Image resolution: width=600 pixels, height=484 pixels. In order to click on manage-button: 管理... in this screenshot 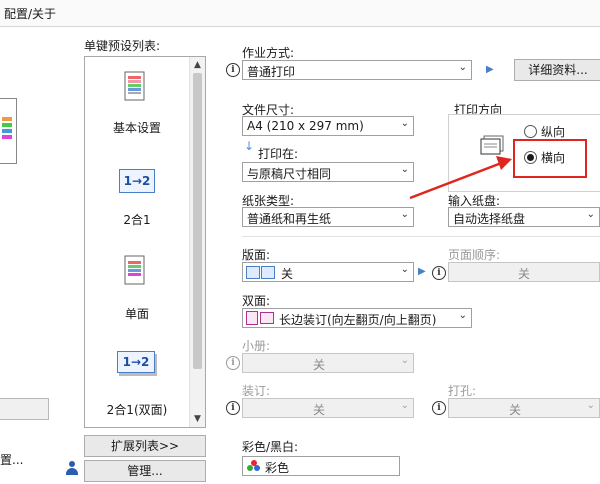, I will do `click(145, 471)`.